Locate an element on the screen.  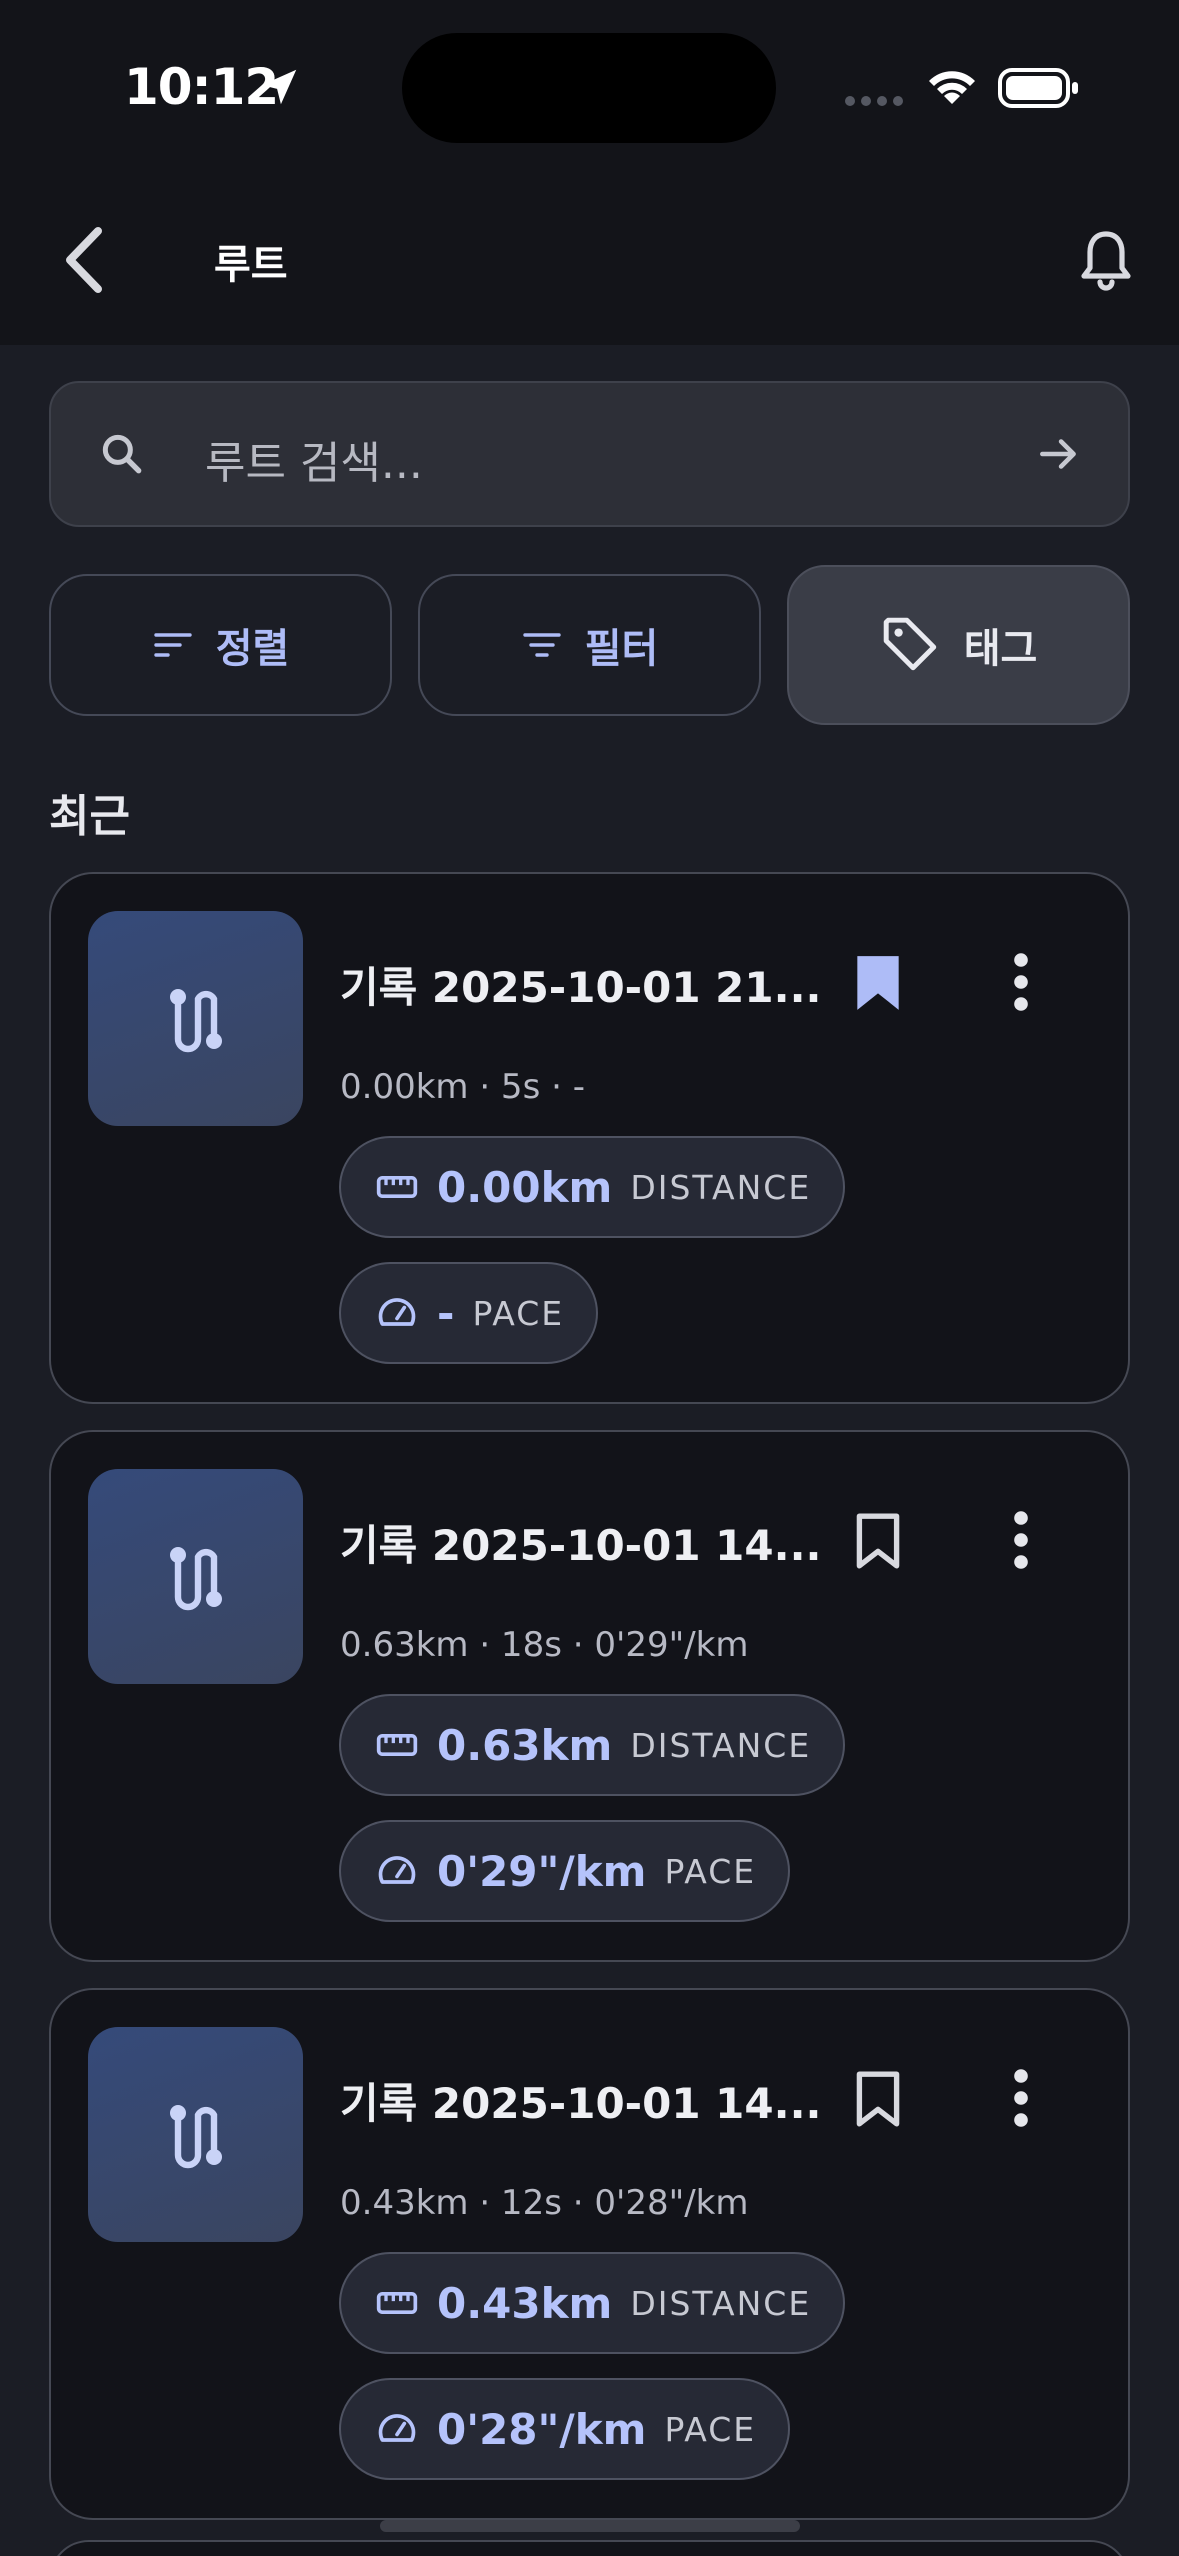
battery-icon is located at coordinates (1038, 88).